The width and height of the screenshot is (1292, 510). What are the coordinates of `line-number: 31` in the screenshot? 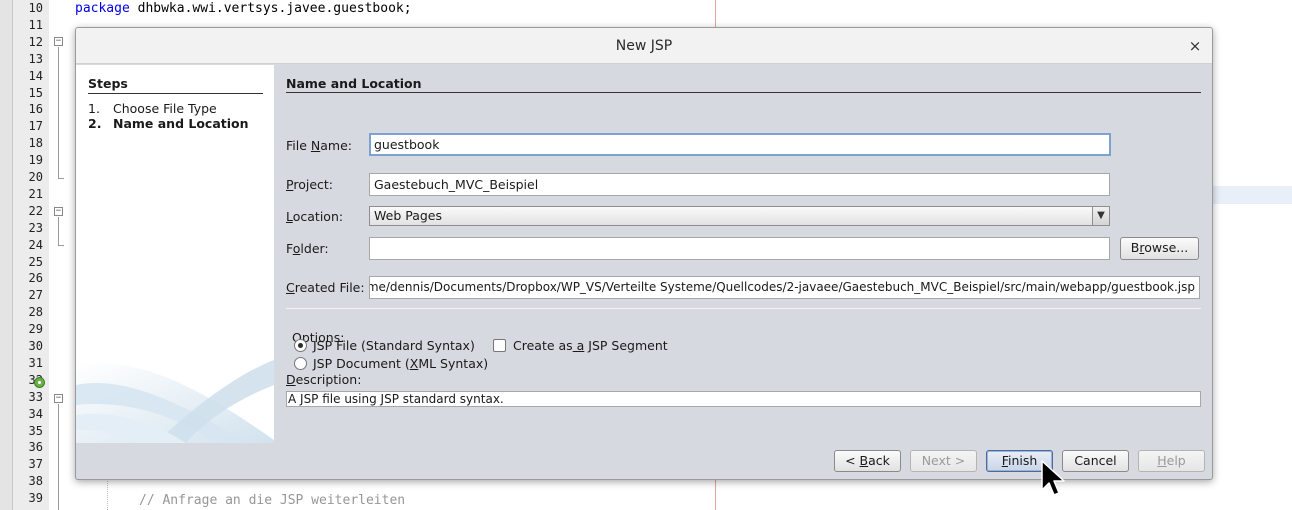 It's located at (35, 362).